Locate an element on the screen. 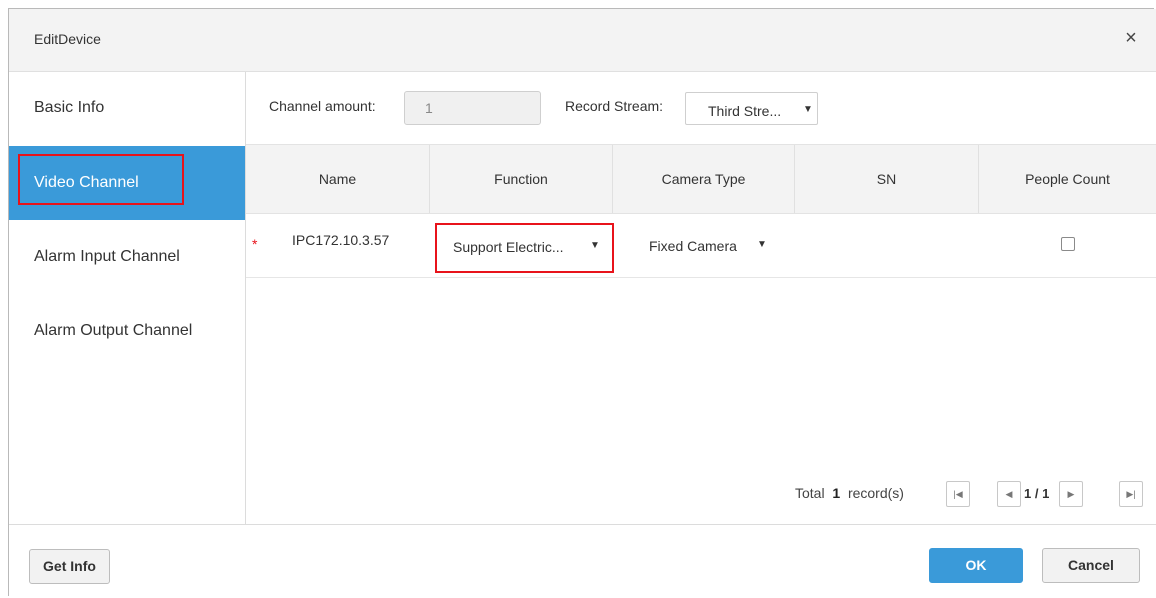 Image resolution: width=1156 pixels, height=598 pixels. record-stream-label: Record Stream: is located at coordinates (614, 106).